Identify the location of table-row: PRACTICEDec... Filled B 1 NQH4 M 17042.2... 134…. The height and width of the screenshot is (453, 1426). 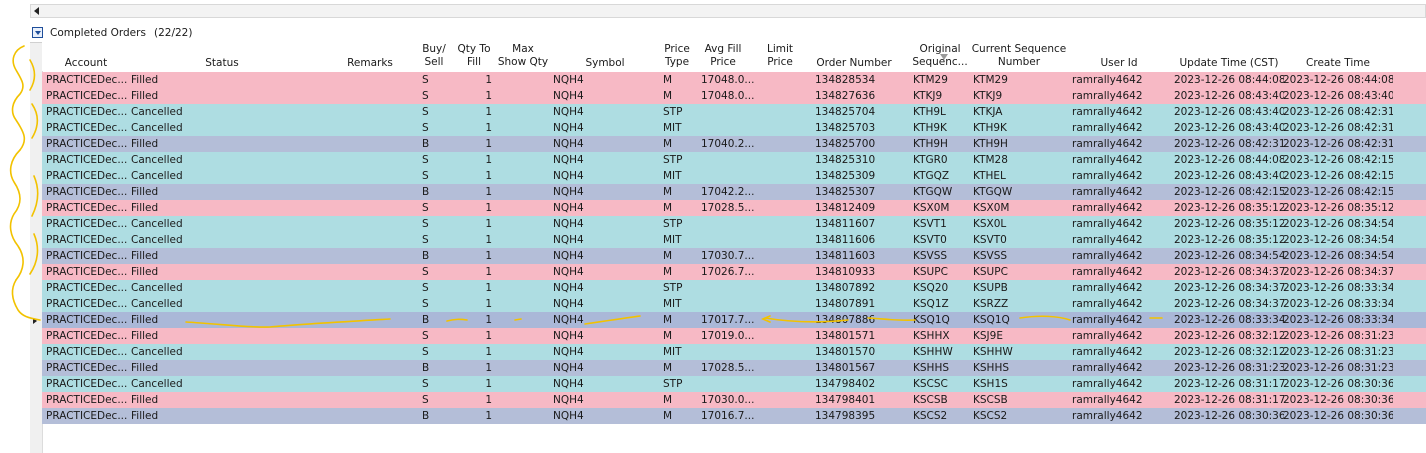
(734, 192).